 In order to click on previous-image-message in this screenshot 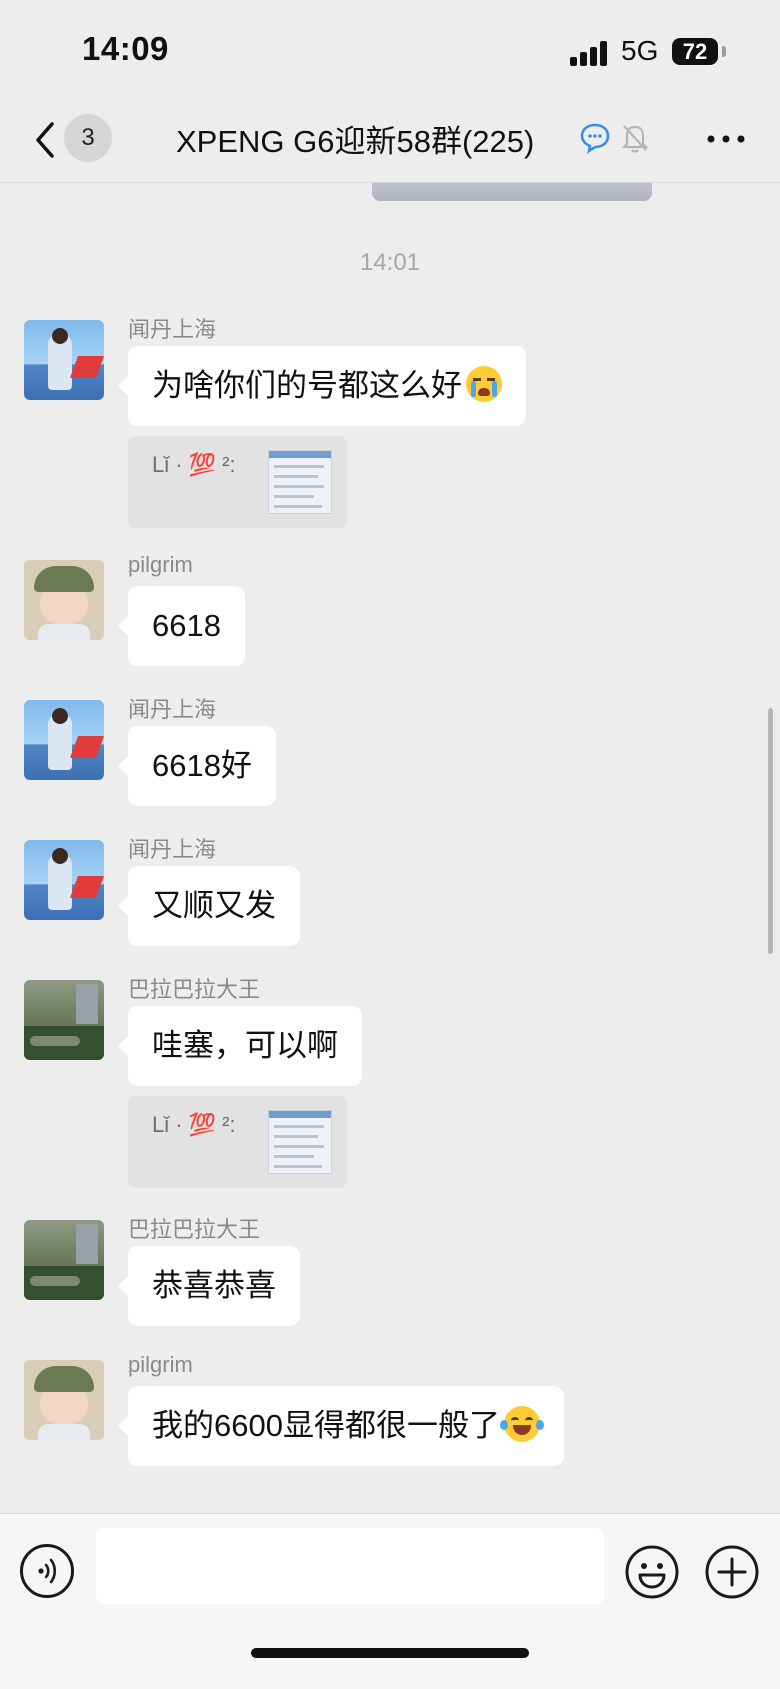, I will do `click(512, 192)`.